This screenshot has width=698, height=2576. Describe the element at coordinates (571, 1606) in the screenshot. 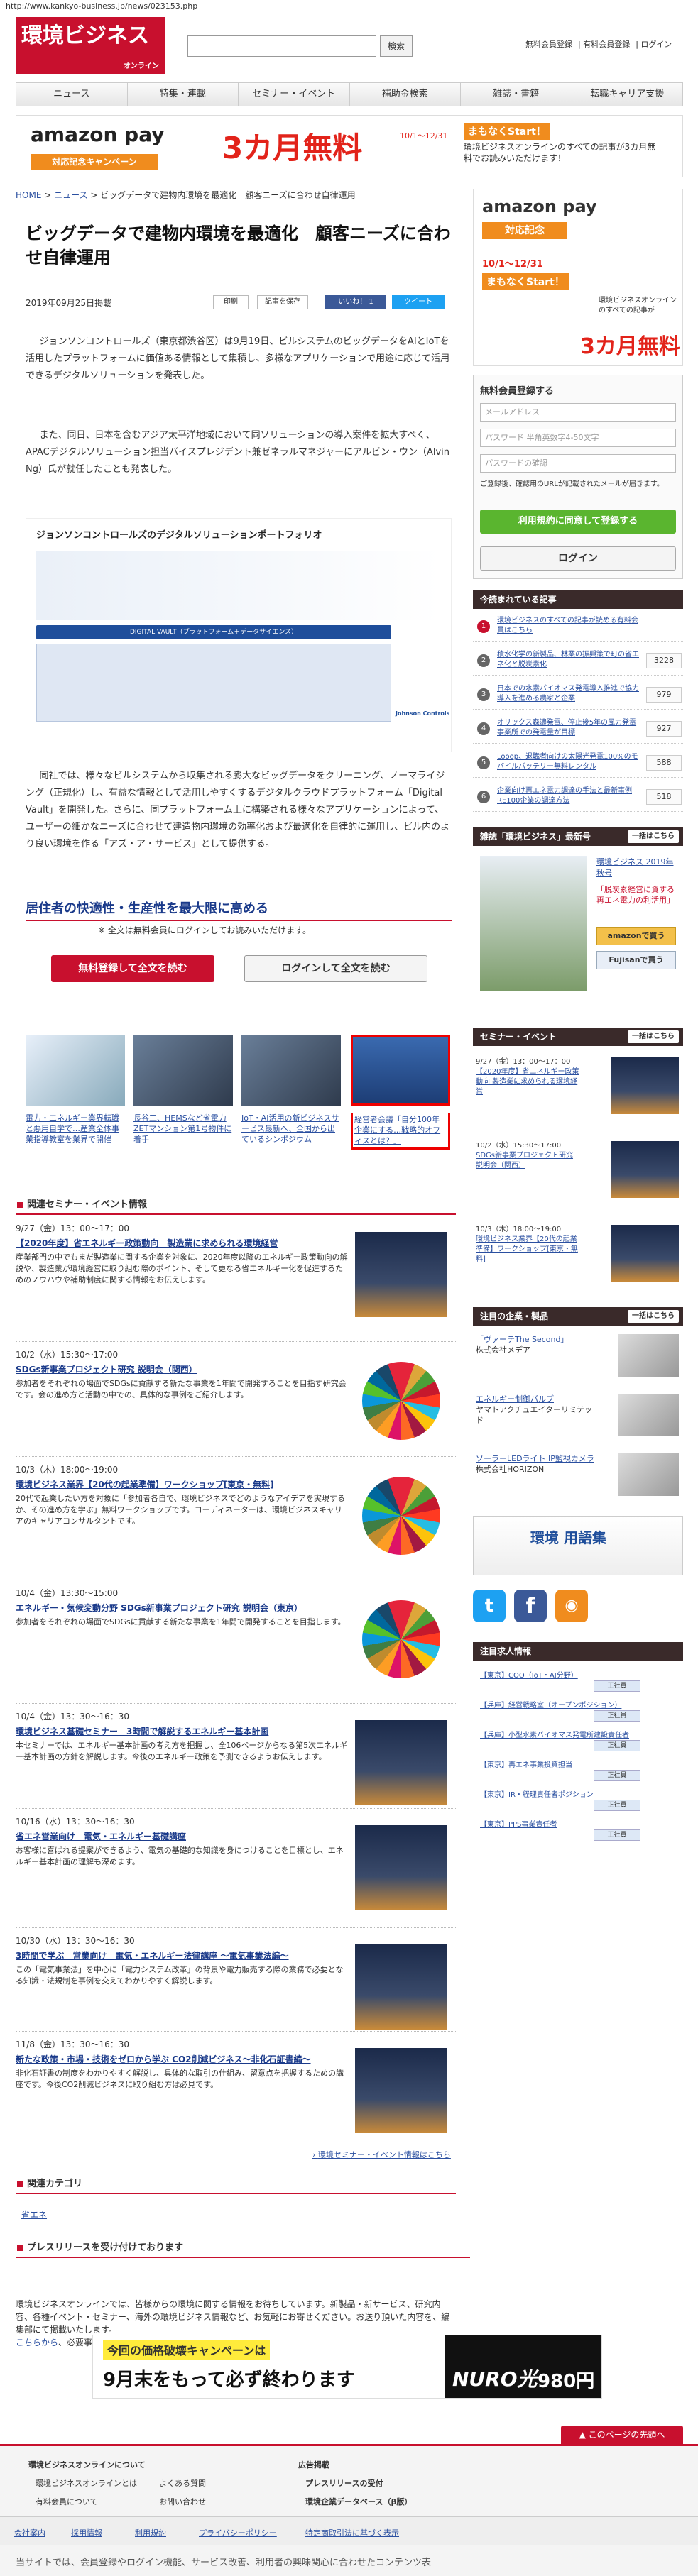

I see `rss-icon: ◉` at that location.